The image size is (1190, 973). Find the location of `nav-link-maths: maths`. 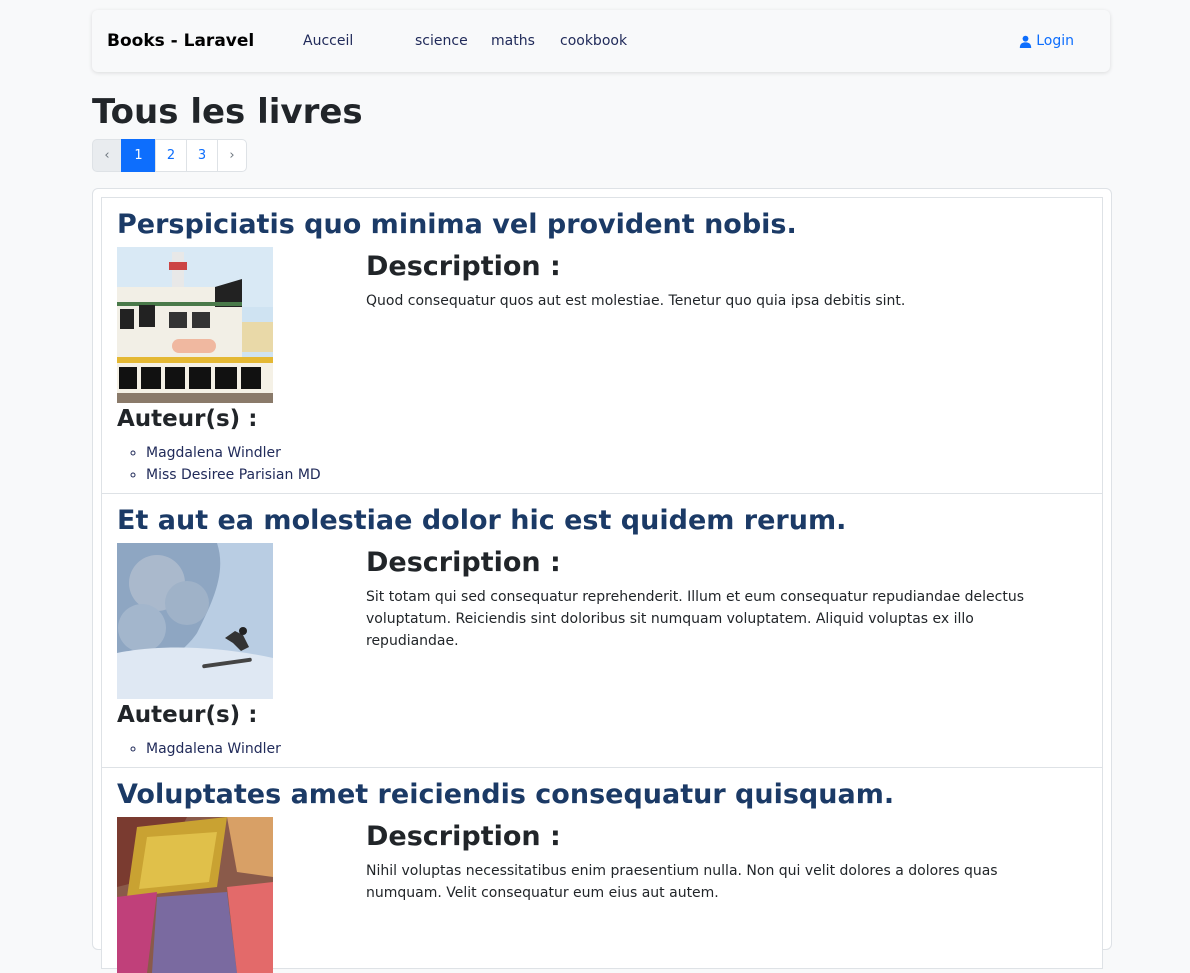

nav-link-maths: maths is located at coordinates (513, 41).